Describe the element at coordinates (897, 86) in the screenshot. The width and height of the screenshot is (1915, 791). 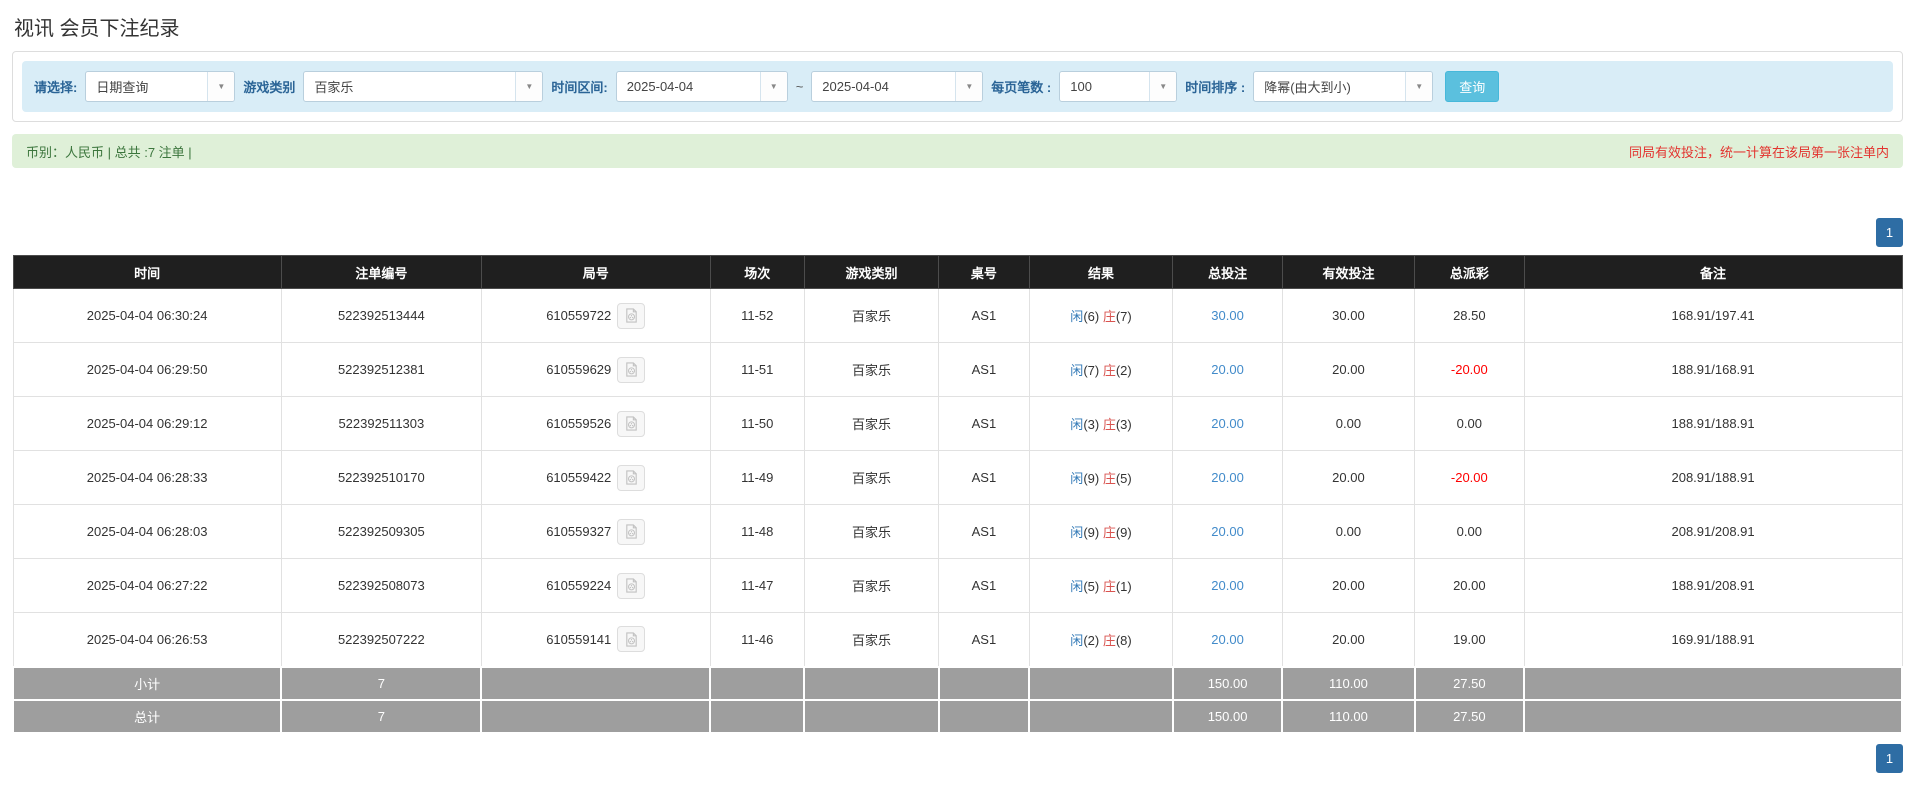
I see `date-to-input: 2025-04-04 ▼` at that location.